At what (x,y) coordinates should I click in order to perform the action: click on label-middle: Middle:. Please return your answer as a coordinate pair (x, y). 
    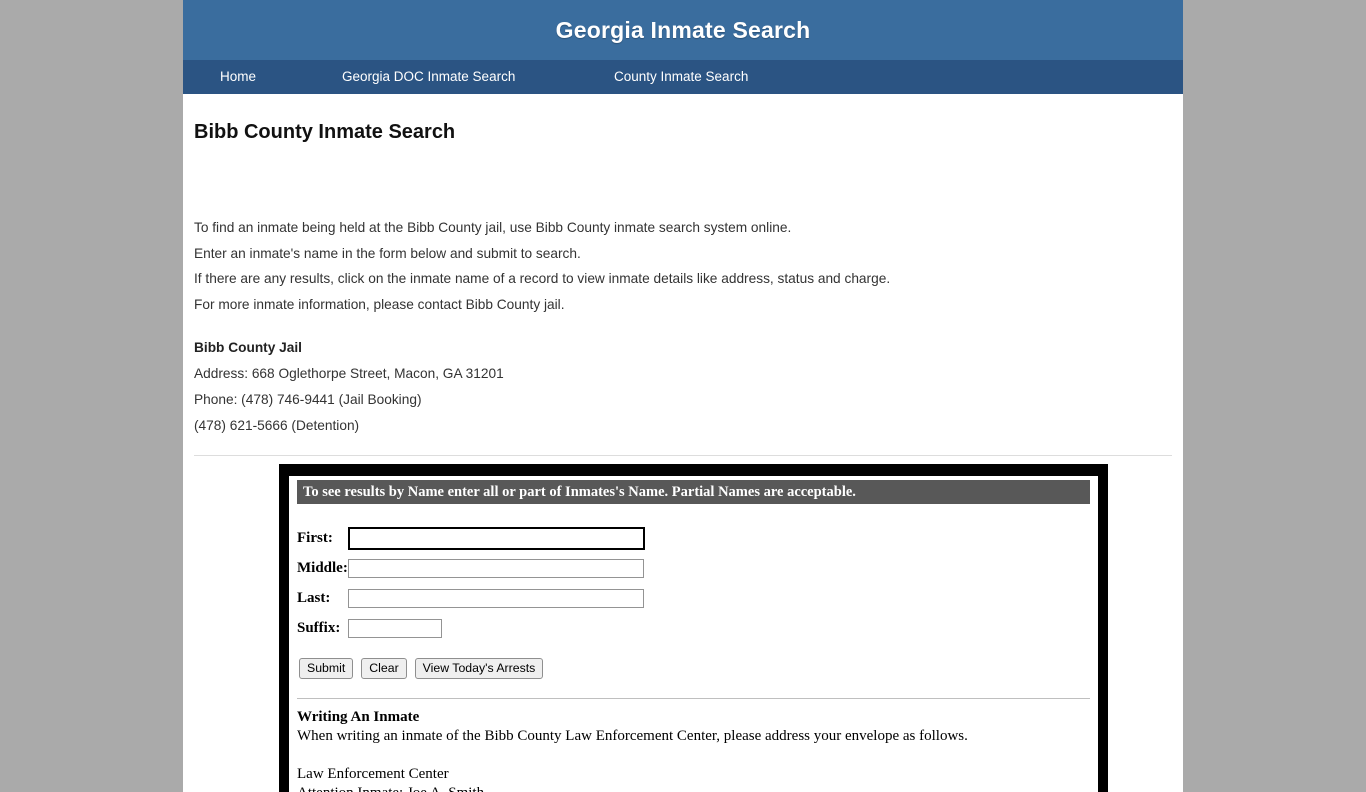
    Looking at the image, I should click on (322, 568).